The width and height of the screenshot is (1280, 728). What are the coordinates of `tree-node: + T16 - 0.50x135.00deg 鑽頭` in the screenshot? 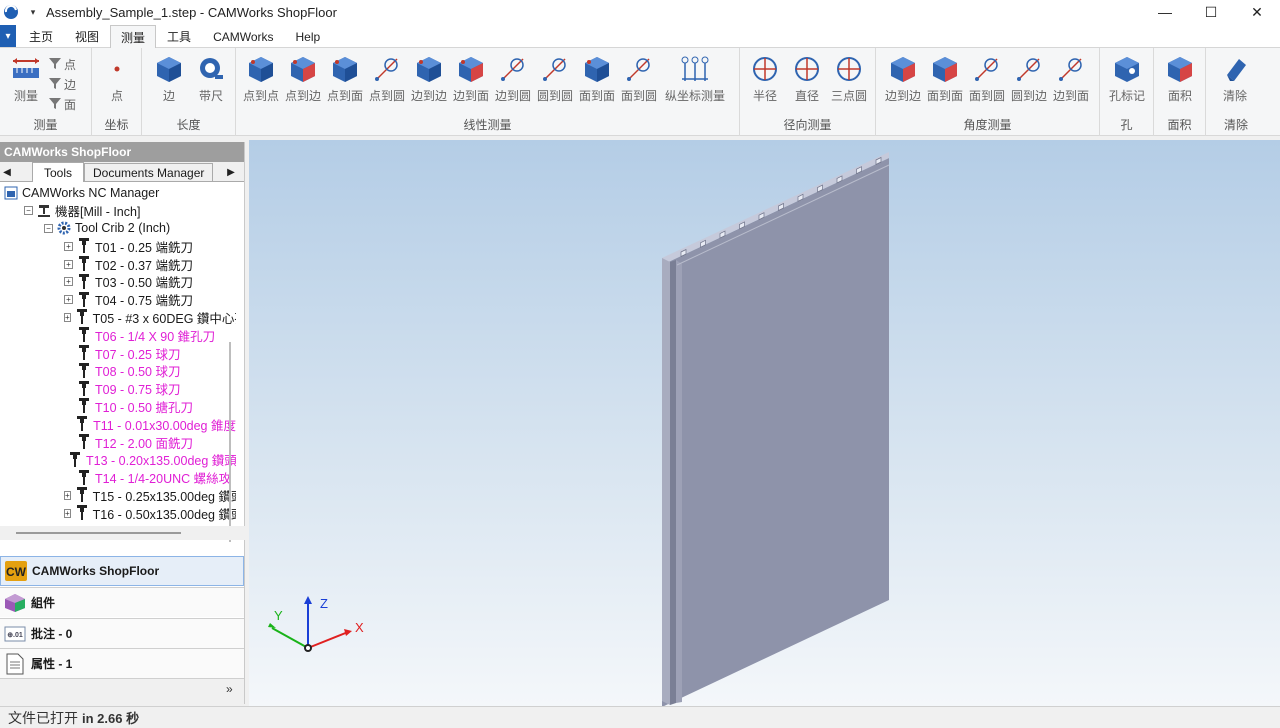 It's located at (118, 513).